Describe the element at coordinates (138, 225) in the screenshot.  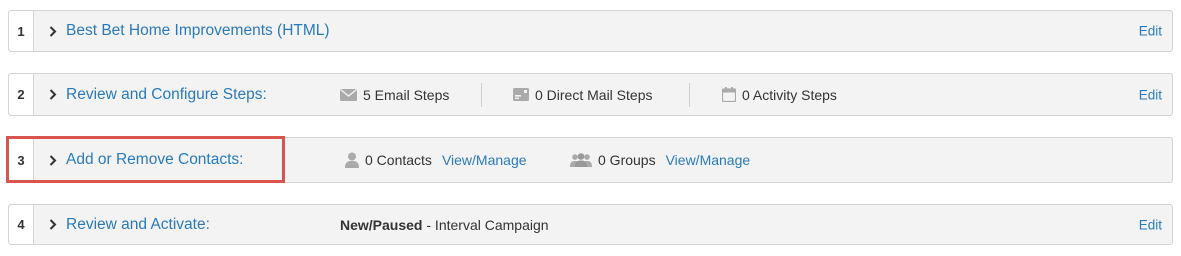
I see `step-4-title-link: Review and Activate:` at that location.